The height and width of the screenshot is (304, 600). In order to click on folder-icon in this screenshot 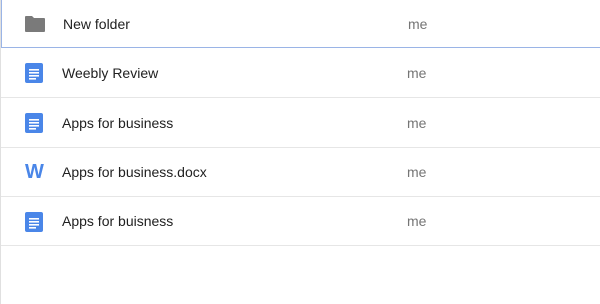, I will do `click(35, 24)`.